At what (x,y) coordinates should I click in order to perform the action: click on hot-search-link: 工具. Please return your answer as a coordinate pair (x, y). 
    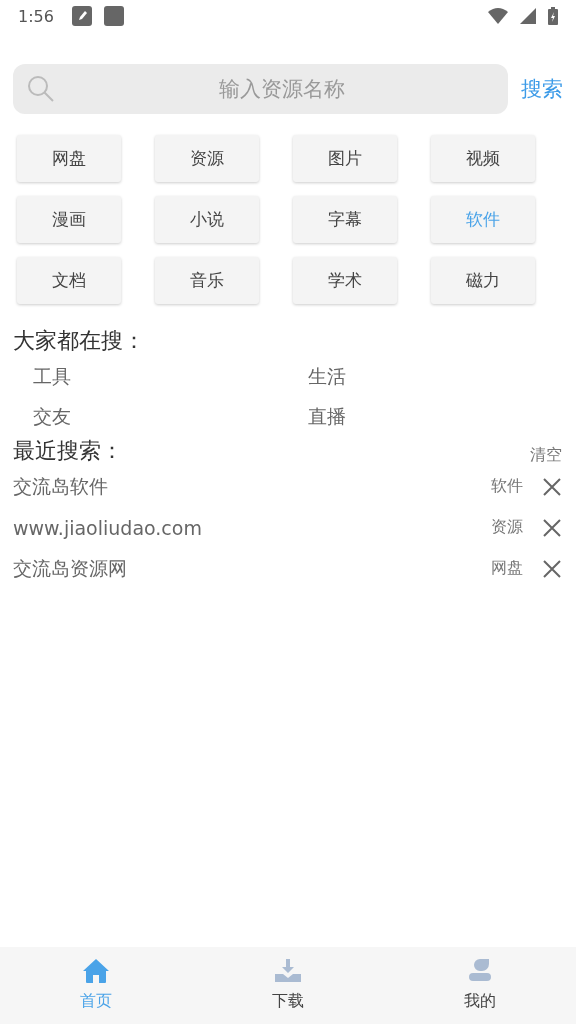
    Looking at the image, I should click on (170, 376).